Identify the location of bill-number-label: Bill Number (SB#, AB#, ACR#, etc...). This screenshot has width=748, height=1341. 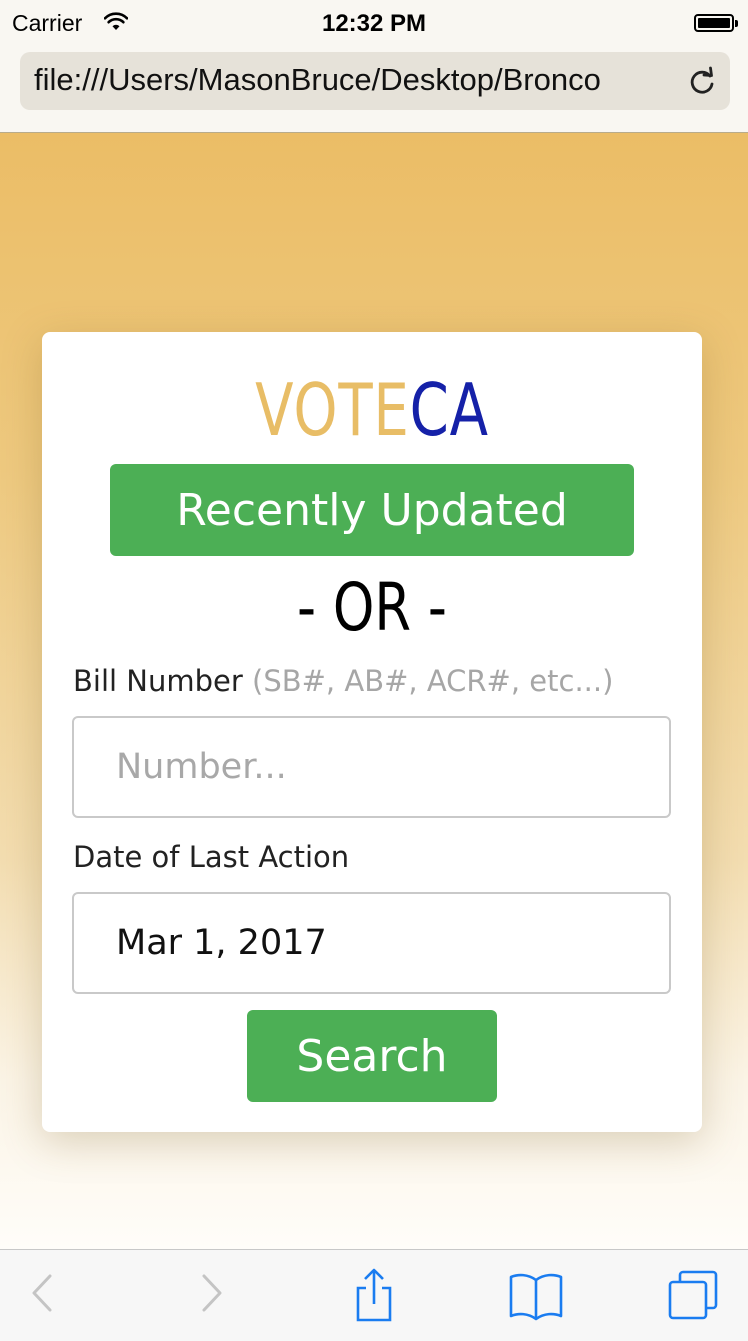
(343, 681).